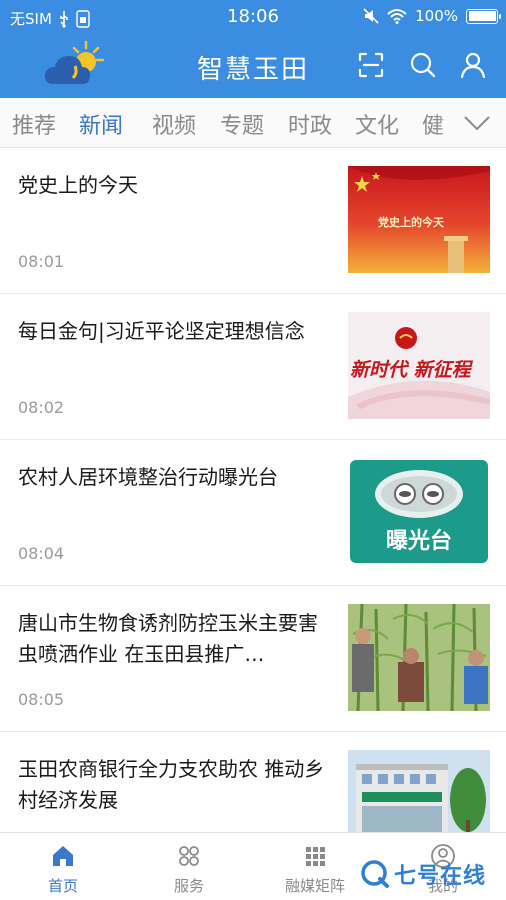  What do you see at coordinates (473, 65) in the screenshot?
I see `user-icon` at bounding box center [473, 65].